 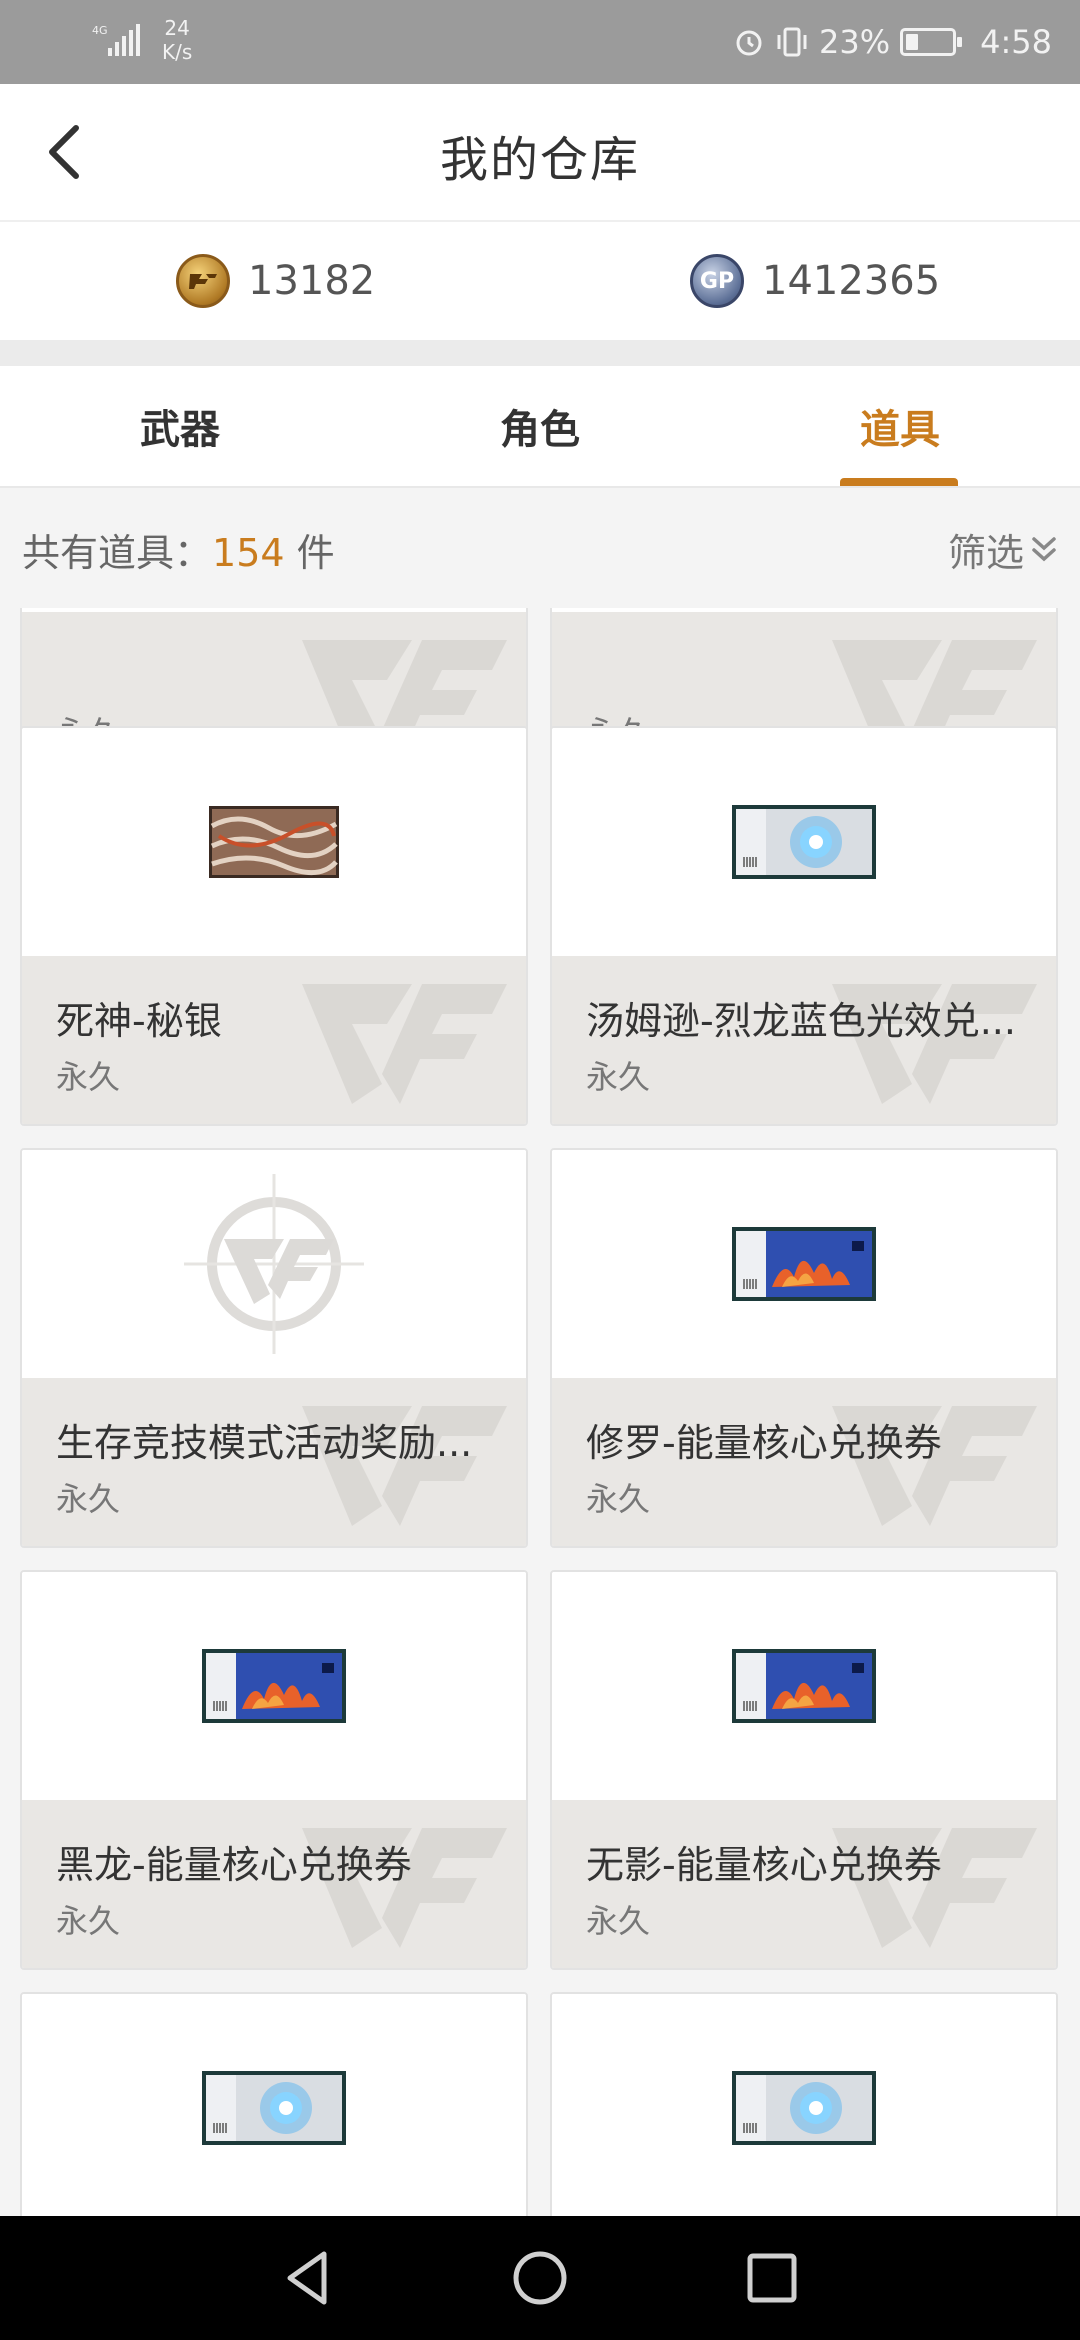 I want to click on app-header: 我的仓库, so click(x=540, y=152).